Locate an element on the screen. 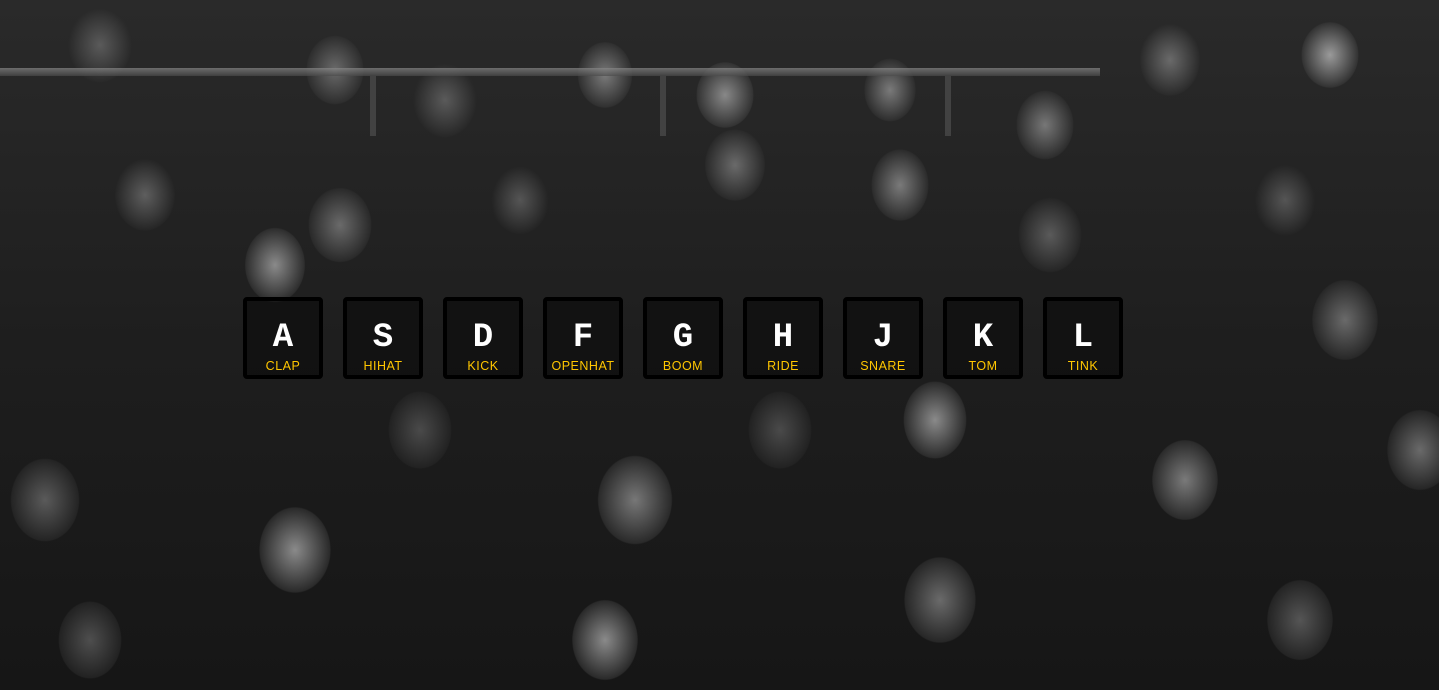 Image resolution: width=1439 pixels, height=690 pixels. drum-key-hihat: S hihat is located at coordinates (383, 338).